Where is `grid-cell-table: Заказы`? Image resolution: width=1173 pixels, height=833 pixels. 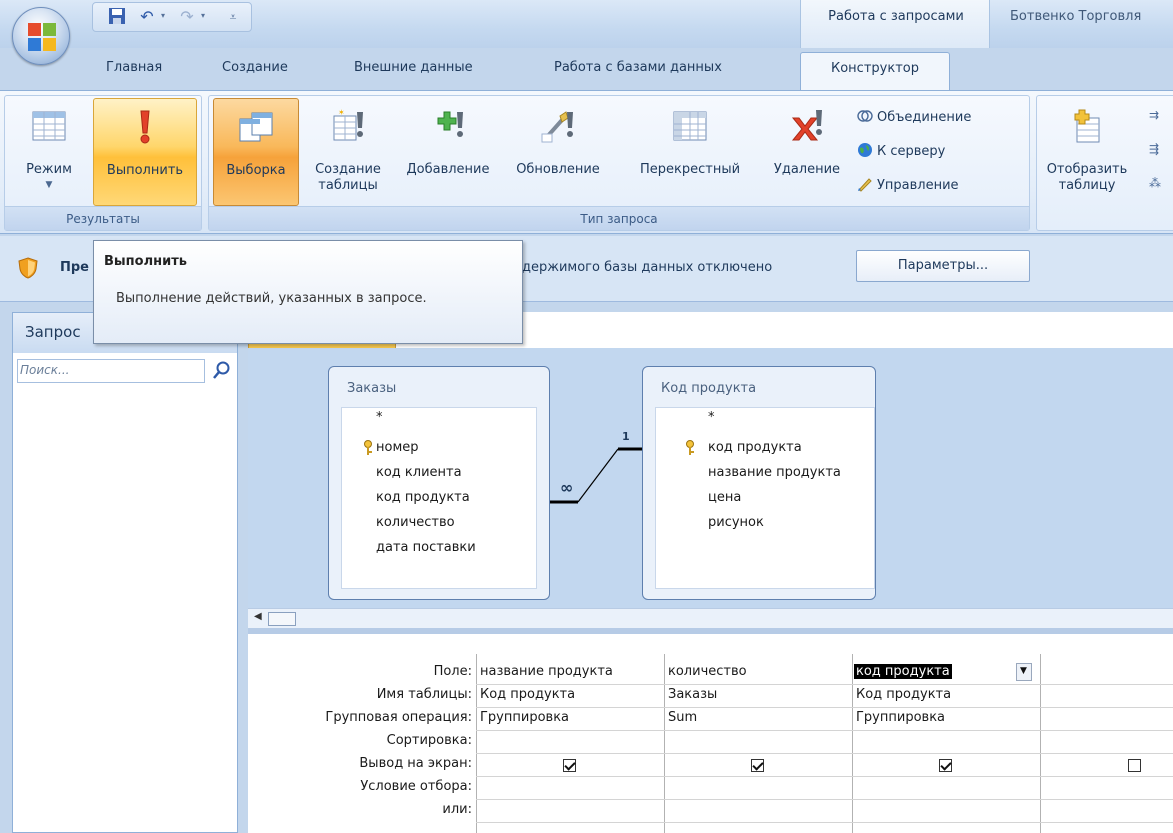 grid-cell-table: Заказы is located at coordinates (690, 694).